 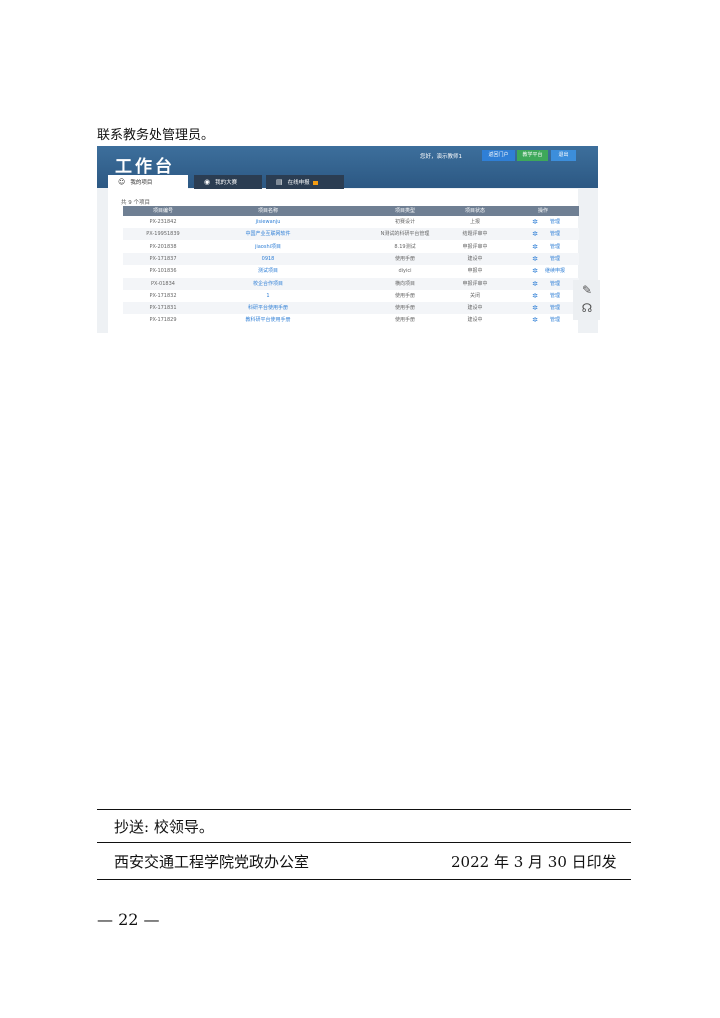 I want to click on project-id: PX-101836, so click(x=163, y=271).